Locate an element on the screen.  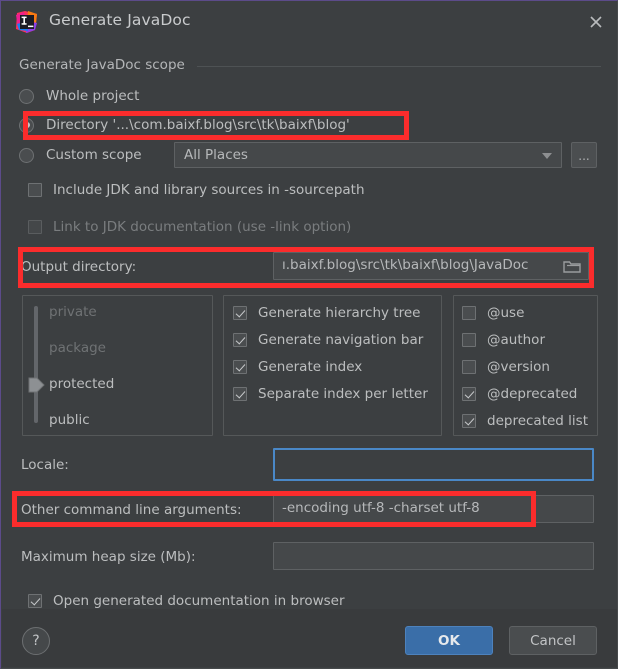
checkbox-generate-hierarchy-tree: Generate hierarchy tree is located at coordinates (326, 313).